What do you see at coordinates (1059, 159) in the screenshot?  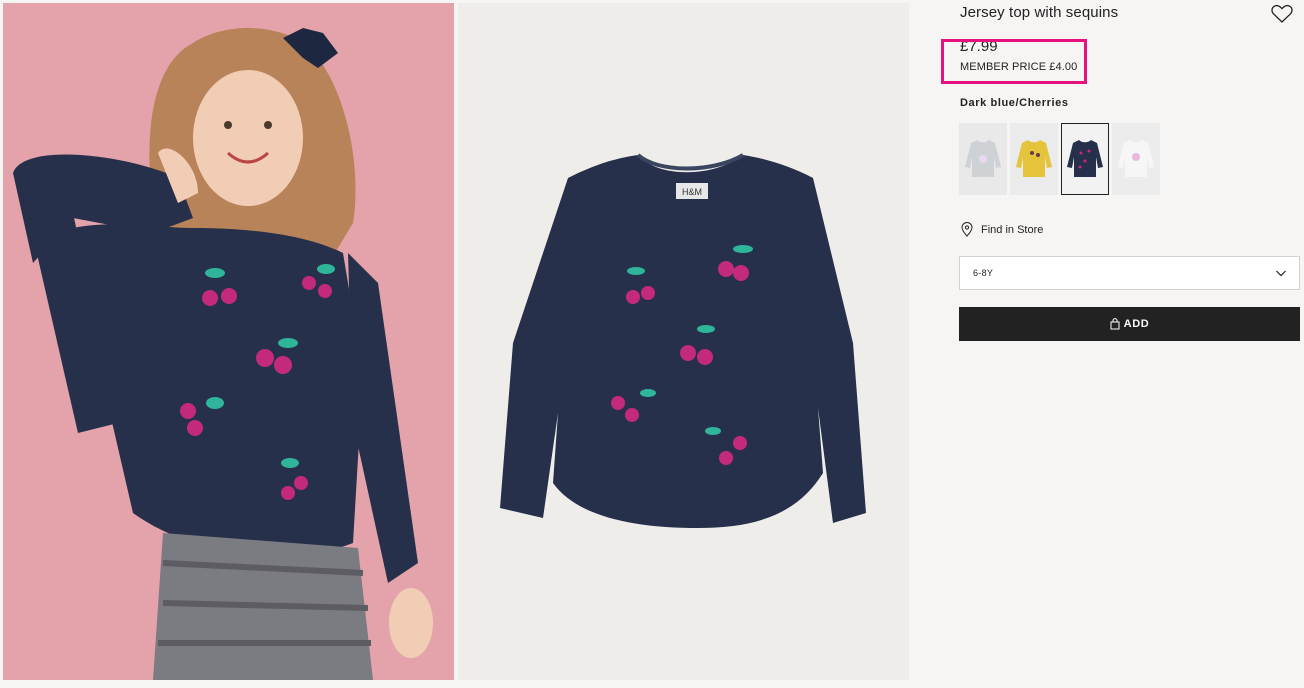 I see `color-swatches` at bounding box center [1059, 159].